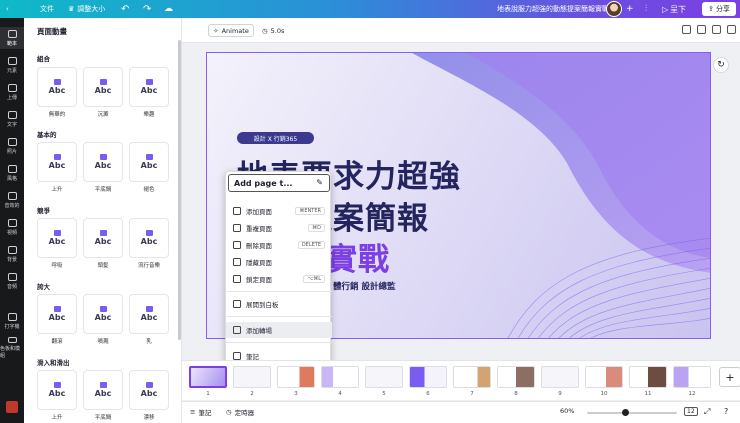 The width and height of the screenshot is (740, 423). What do you see at coordinates (240, 412) in the screenshot?
I see `timer-button: ◷ 定時器` at bounding box center [240, 412].